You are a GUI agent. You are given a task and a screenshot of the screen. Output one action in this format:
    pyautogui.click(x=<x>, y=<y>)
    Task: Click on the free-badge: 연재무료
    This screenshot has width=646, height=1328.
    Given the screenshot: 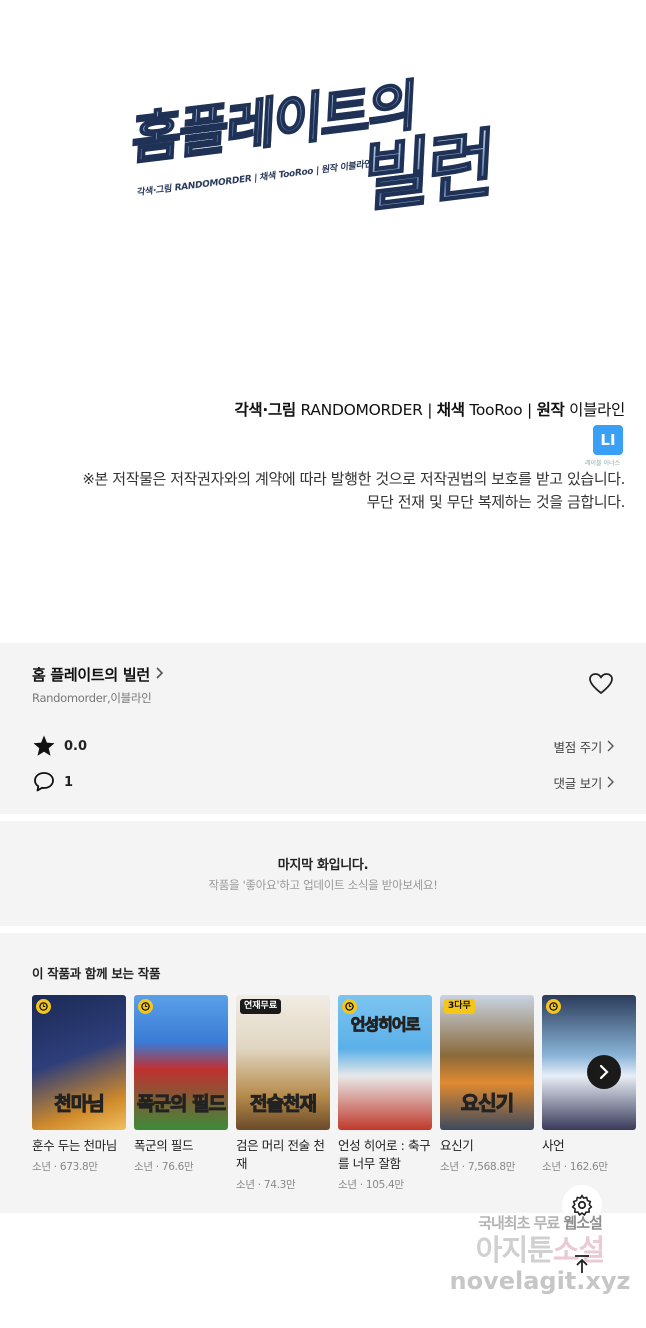 What is the action you would take?
    pyautogui.click(x=261, y=1006)
    